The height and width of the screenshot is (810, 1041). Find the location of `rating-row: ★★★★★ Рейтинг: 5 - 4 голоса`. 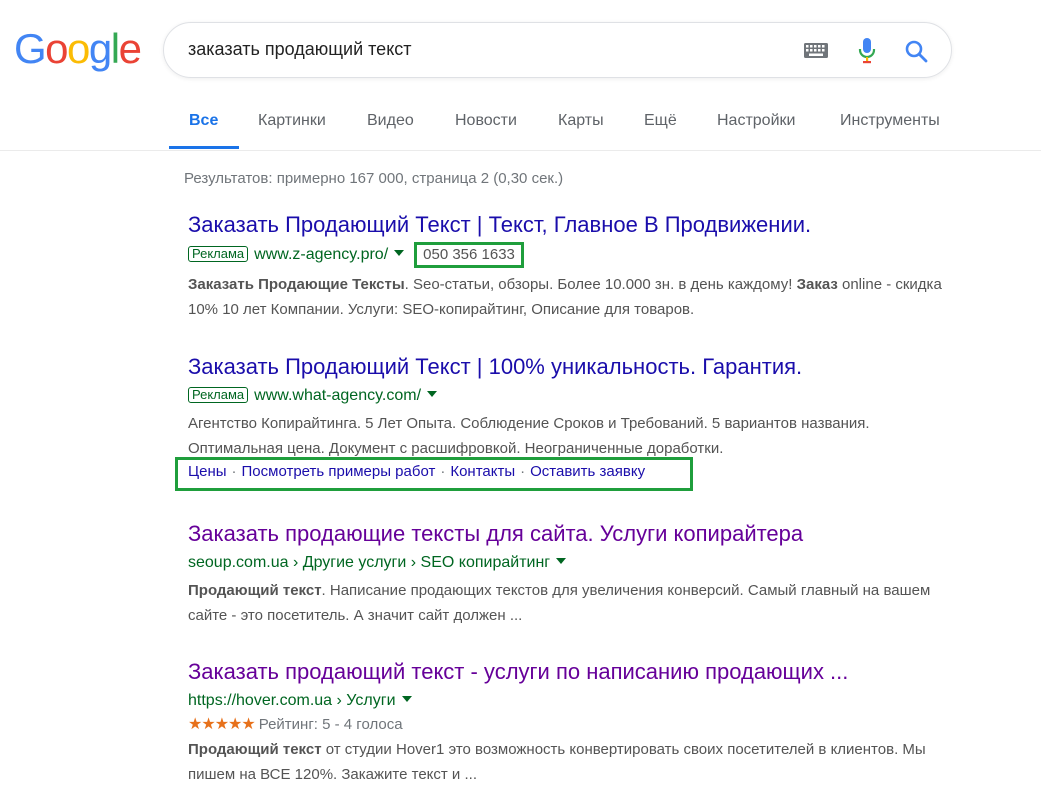

rating-row: ★★★★★ Рейтинг: 5 - 4 голоса is located at coordinates (568, 725).